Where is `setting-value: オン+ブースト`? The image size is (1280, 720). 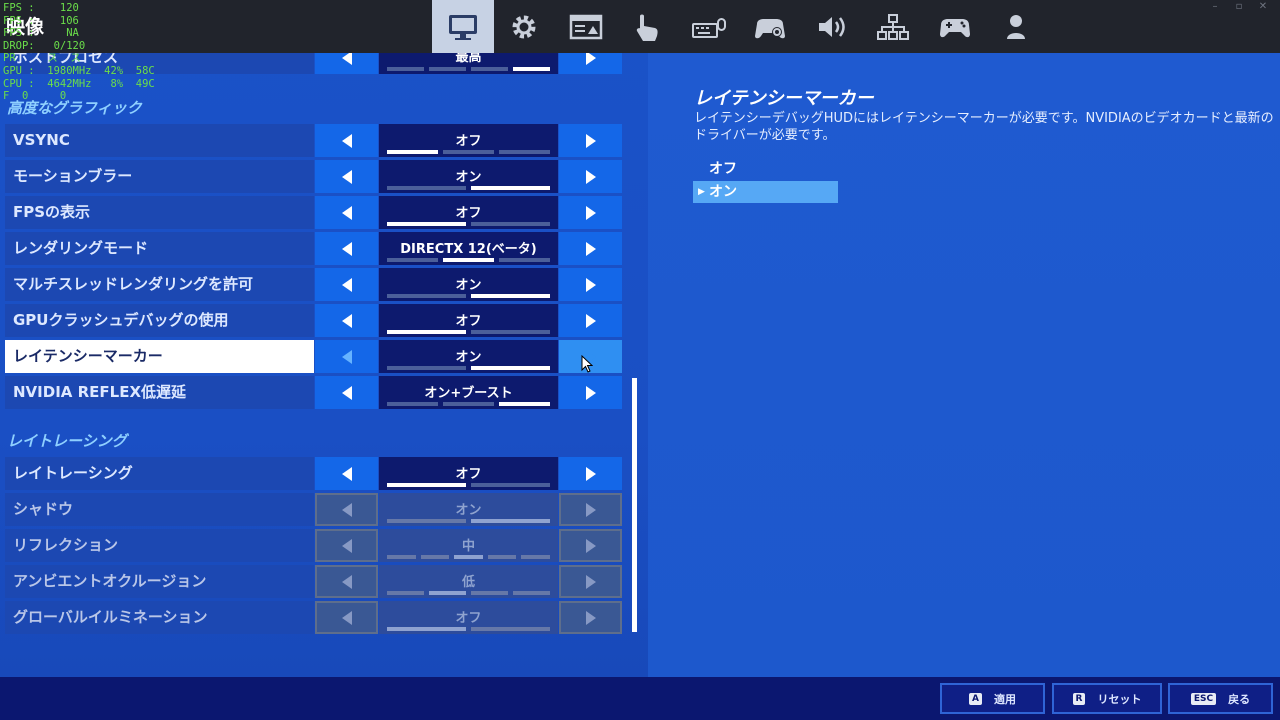
setting-value: オン+ブースト is located at coordinates (468, 393).